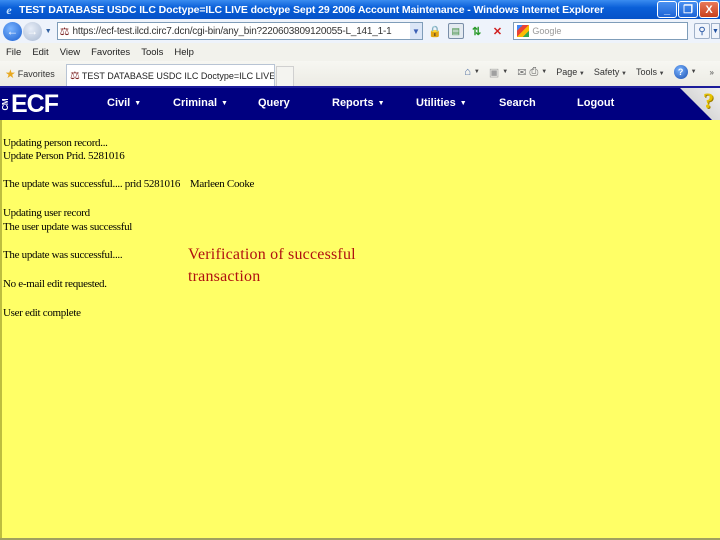  Describe the element at coordinates (42, 313) in the screenshot. I see `status-line: User edit complete` at that location.